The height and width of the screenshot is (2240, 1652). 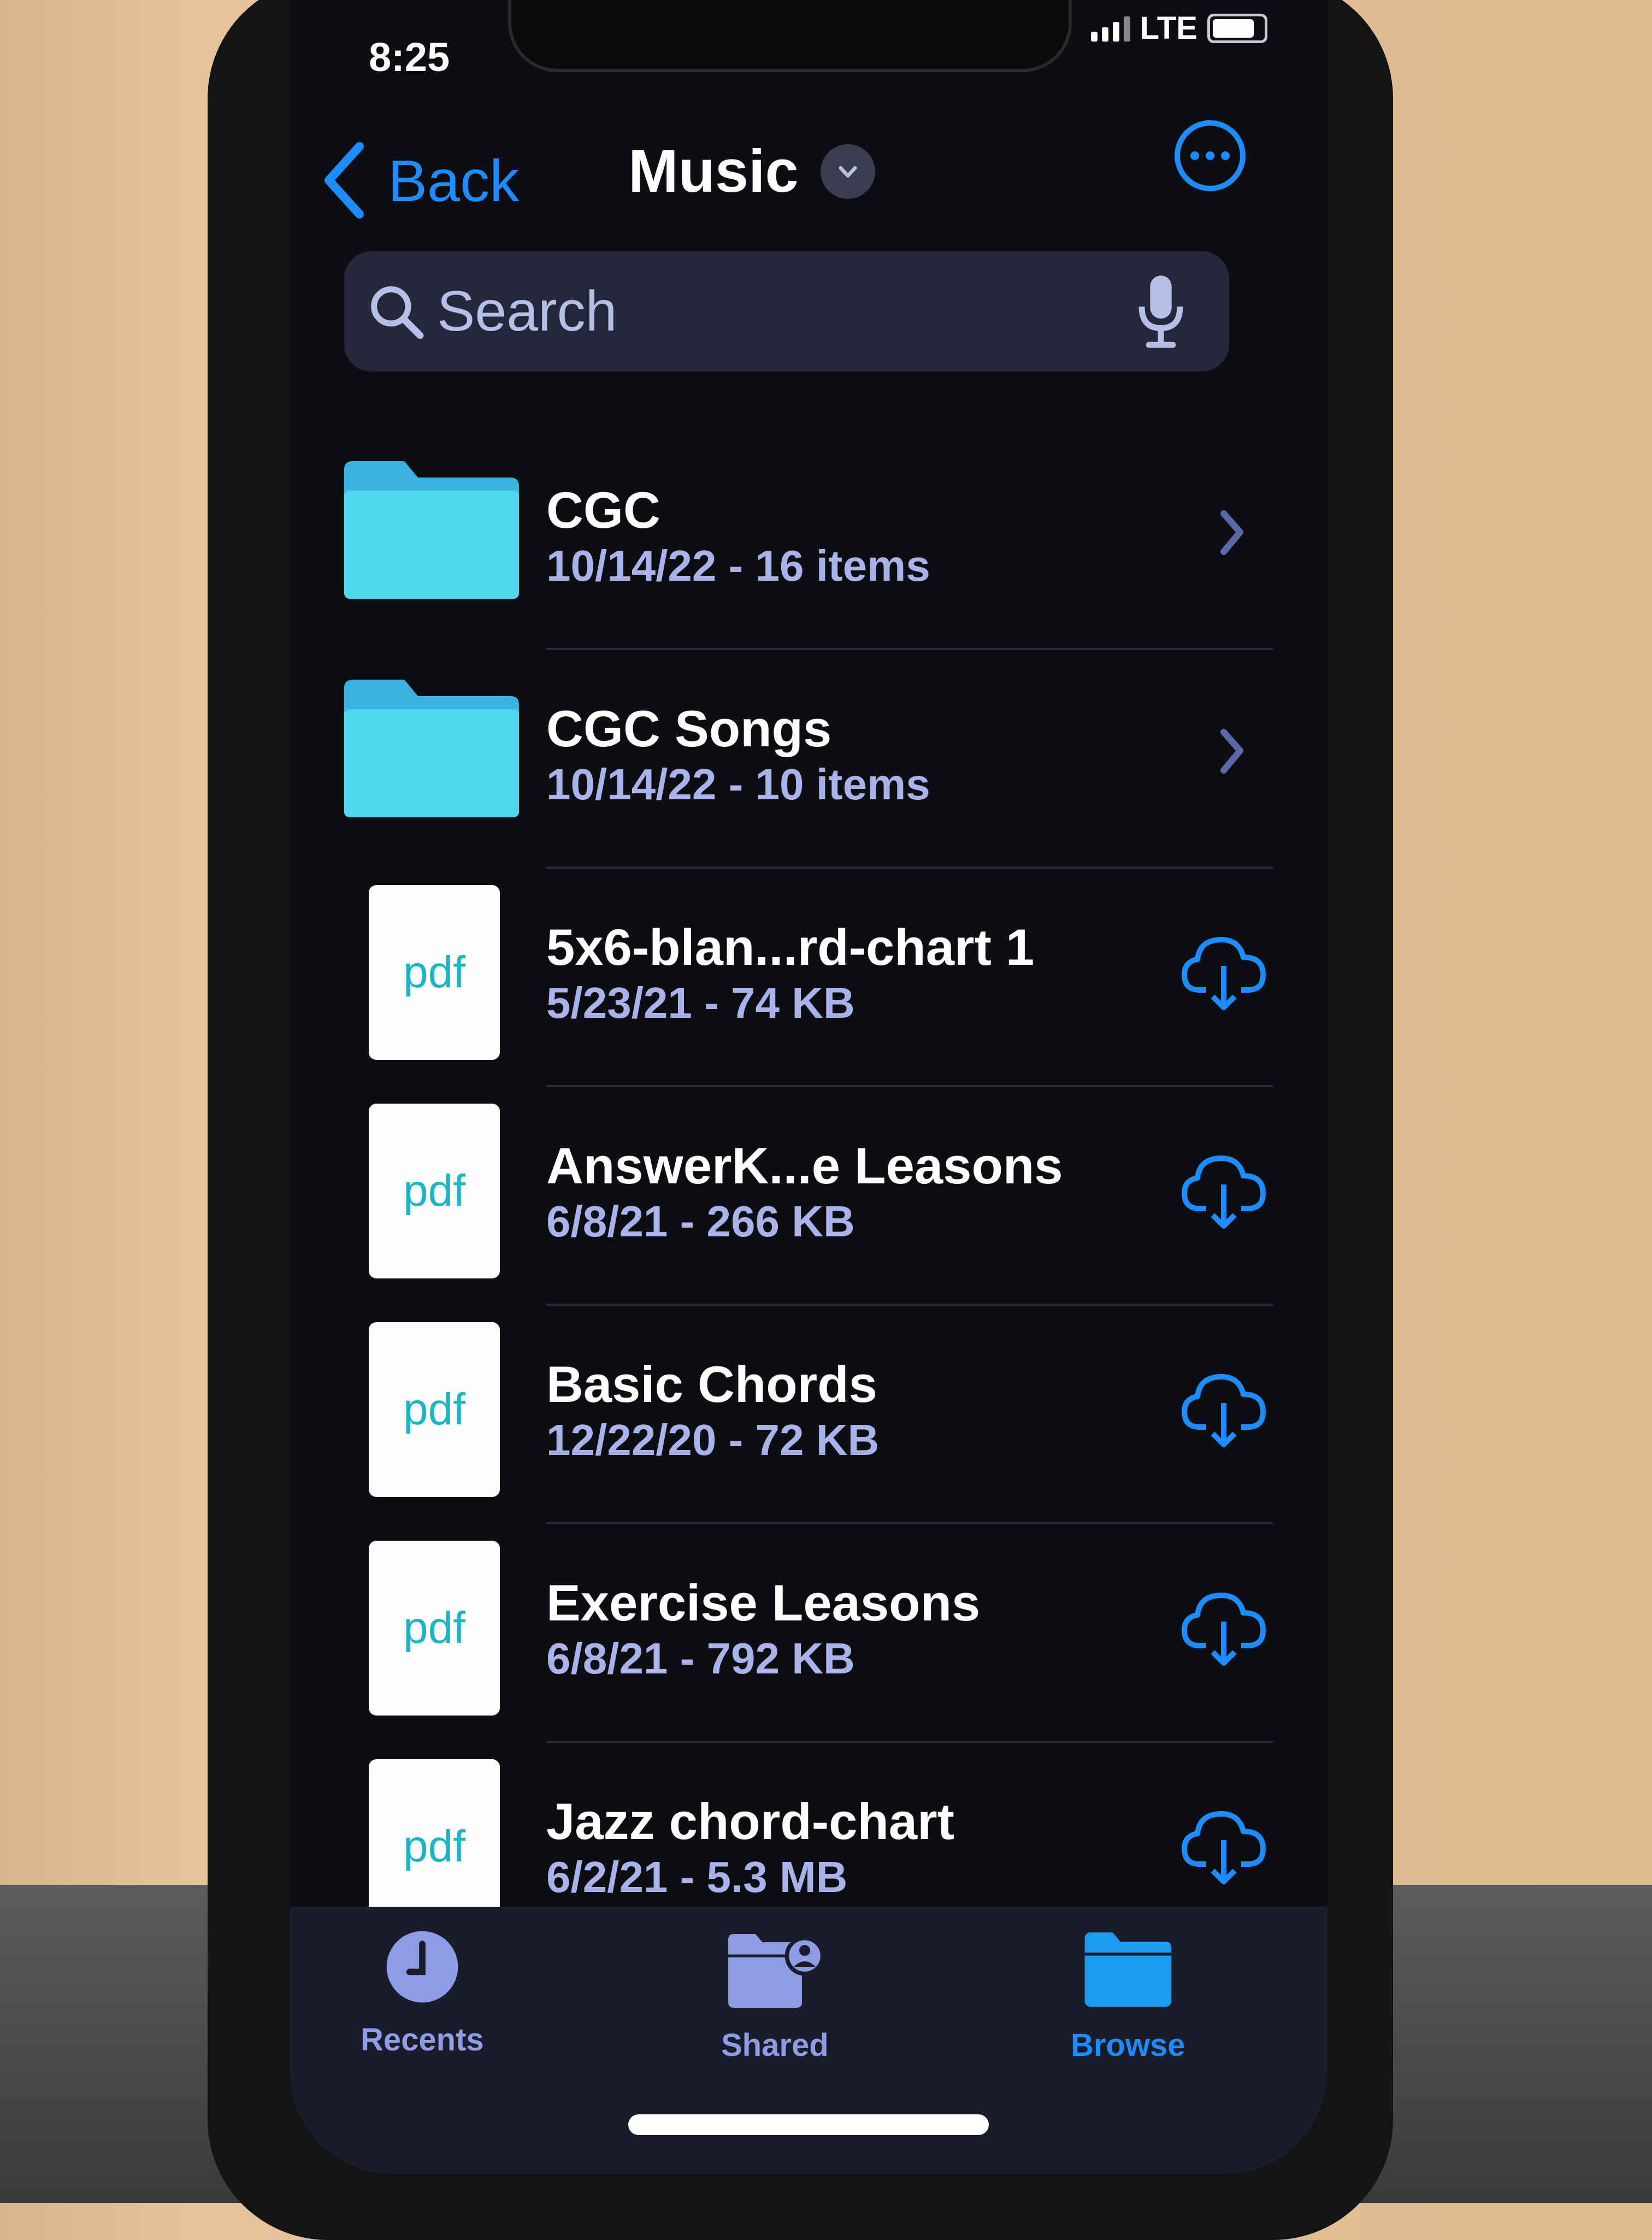 I want to click on page-title: Music, so click(x=713, y=171).